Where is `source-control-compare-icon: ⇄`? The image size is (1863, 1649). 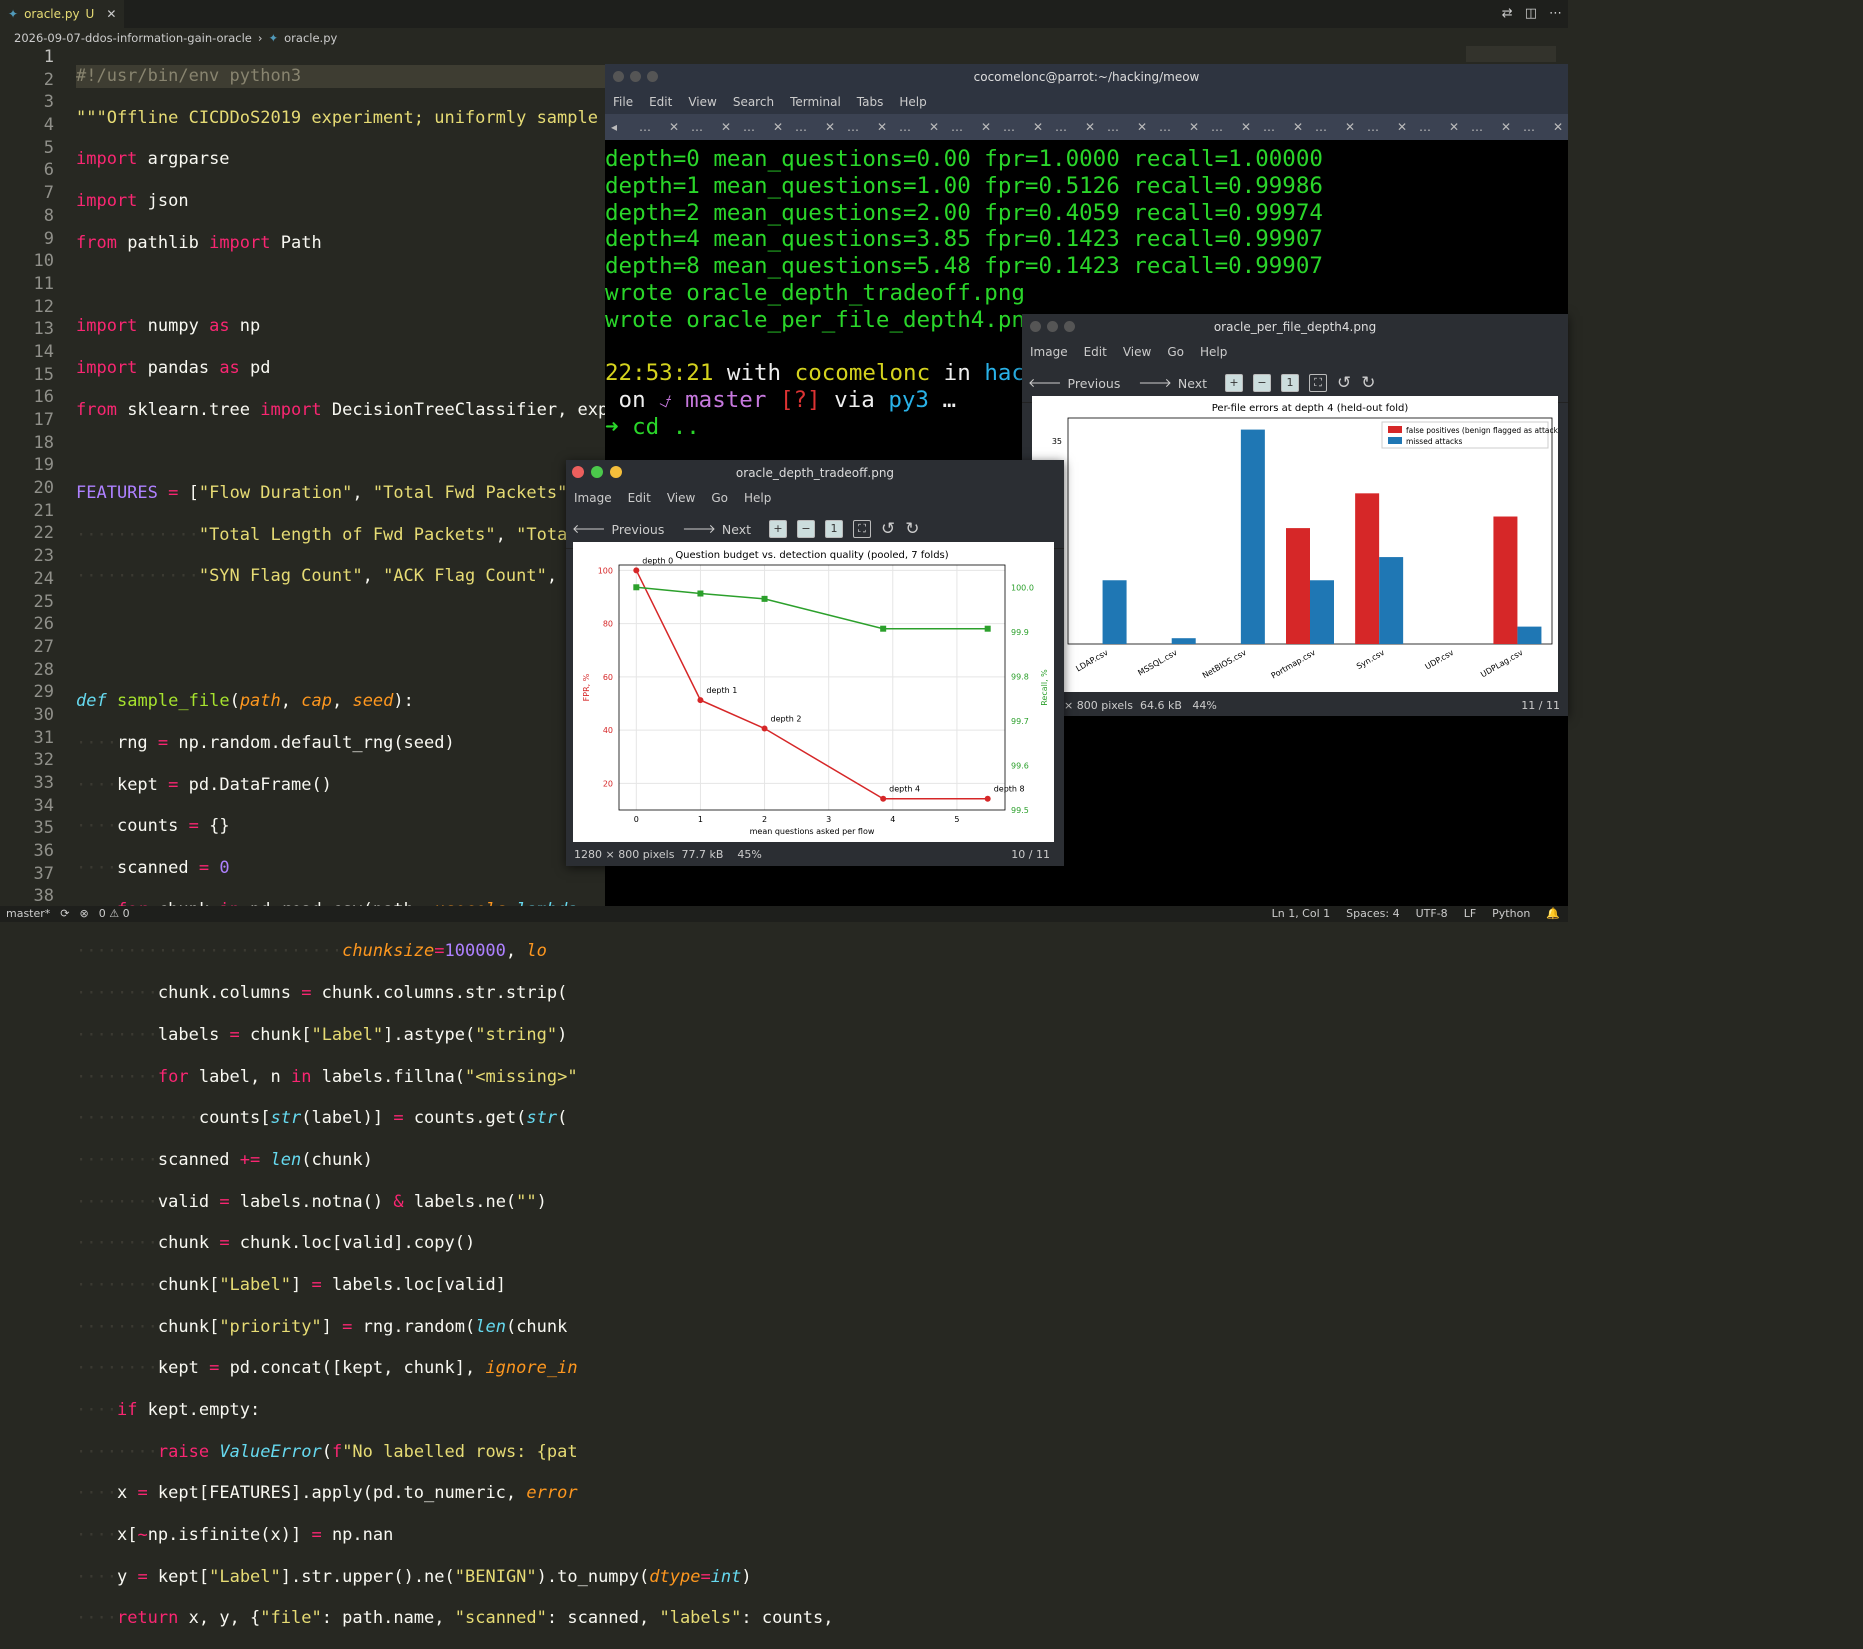
source-control-compare-icon: ⇄ is located at coordinates (1507, 13).